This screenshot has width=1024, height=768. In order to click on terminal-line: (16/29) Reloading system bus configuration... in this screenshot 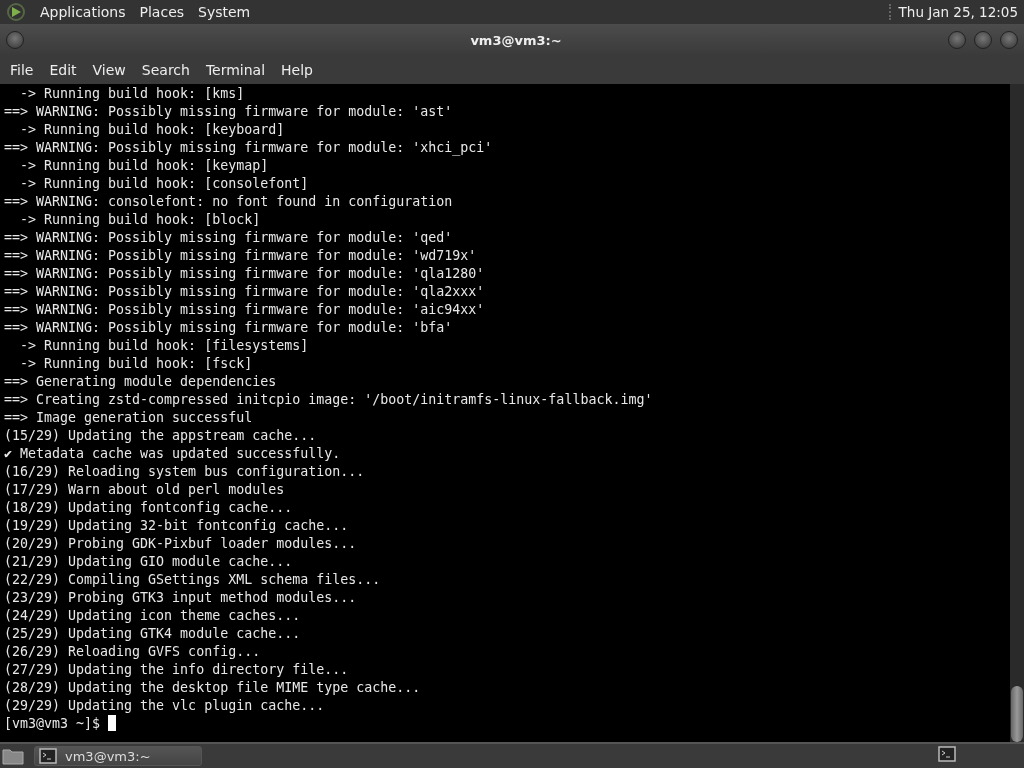, I will do `click(185, 472)`.